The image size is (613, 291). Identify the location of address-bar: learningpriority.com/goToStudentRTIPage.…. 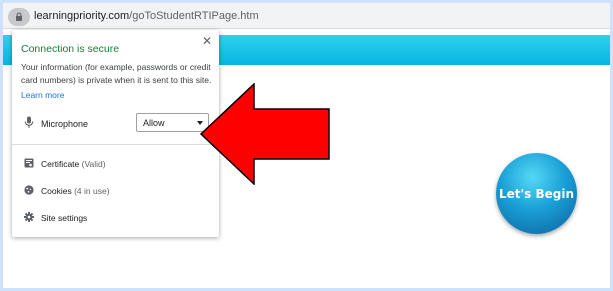
(306, 16).